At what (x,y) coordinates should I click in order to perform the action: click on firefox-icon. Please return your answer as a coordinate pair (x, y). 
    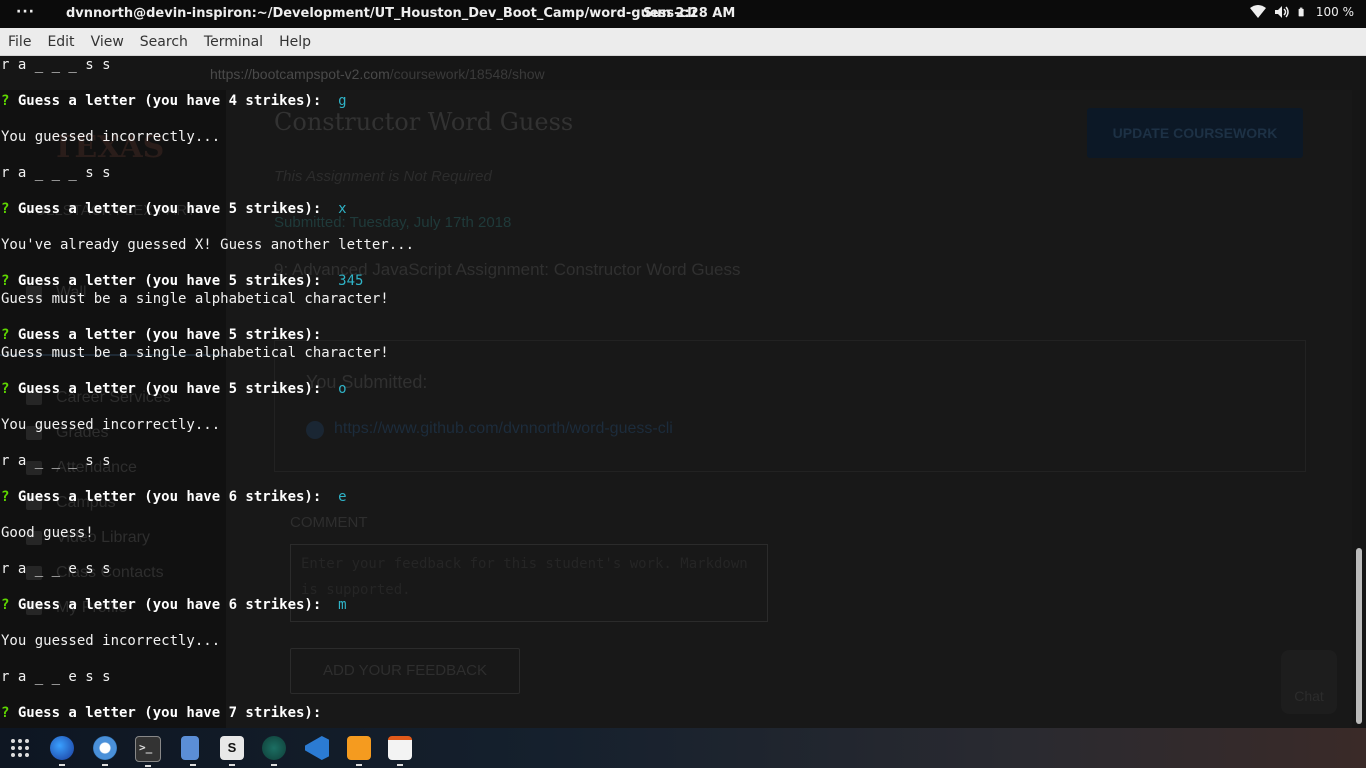
    Looking at the image, I should click on (62, 751).